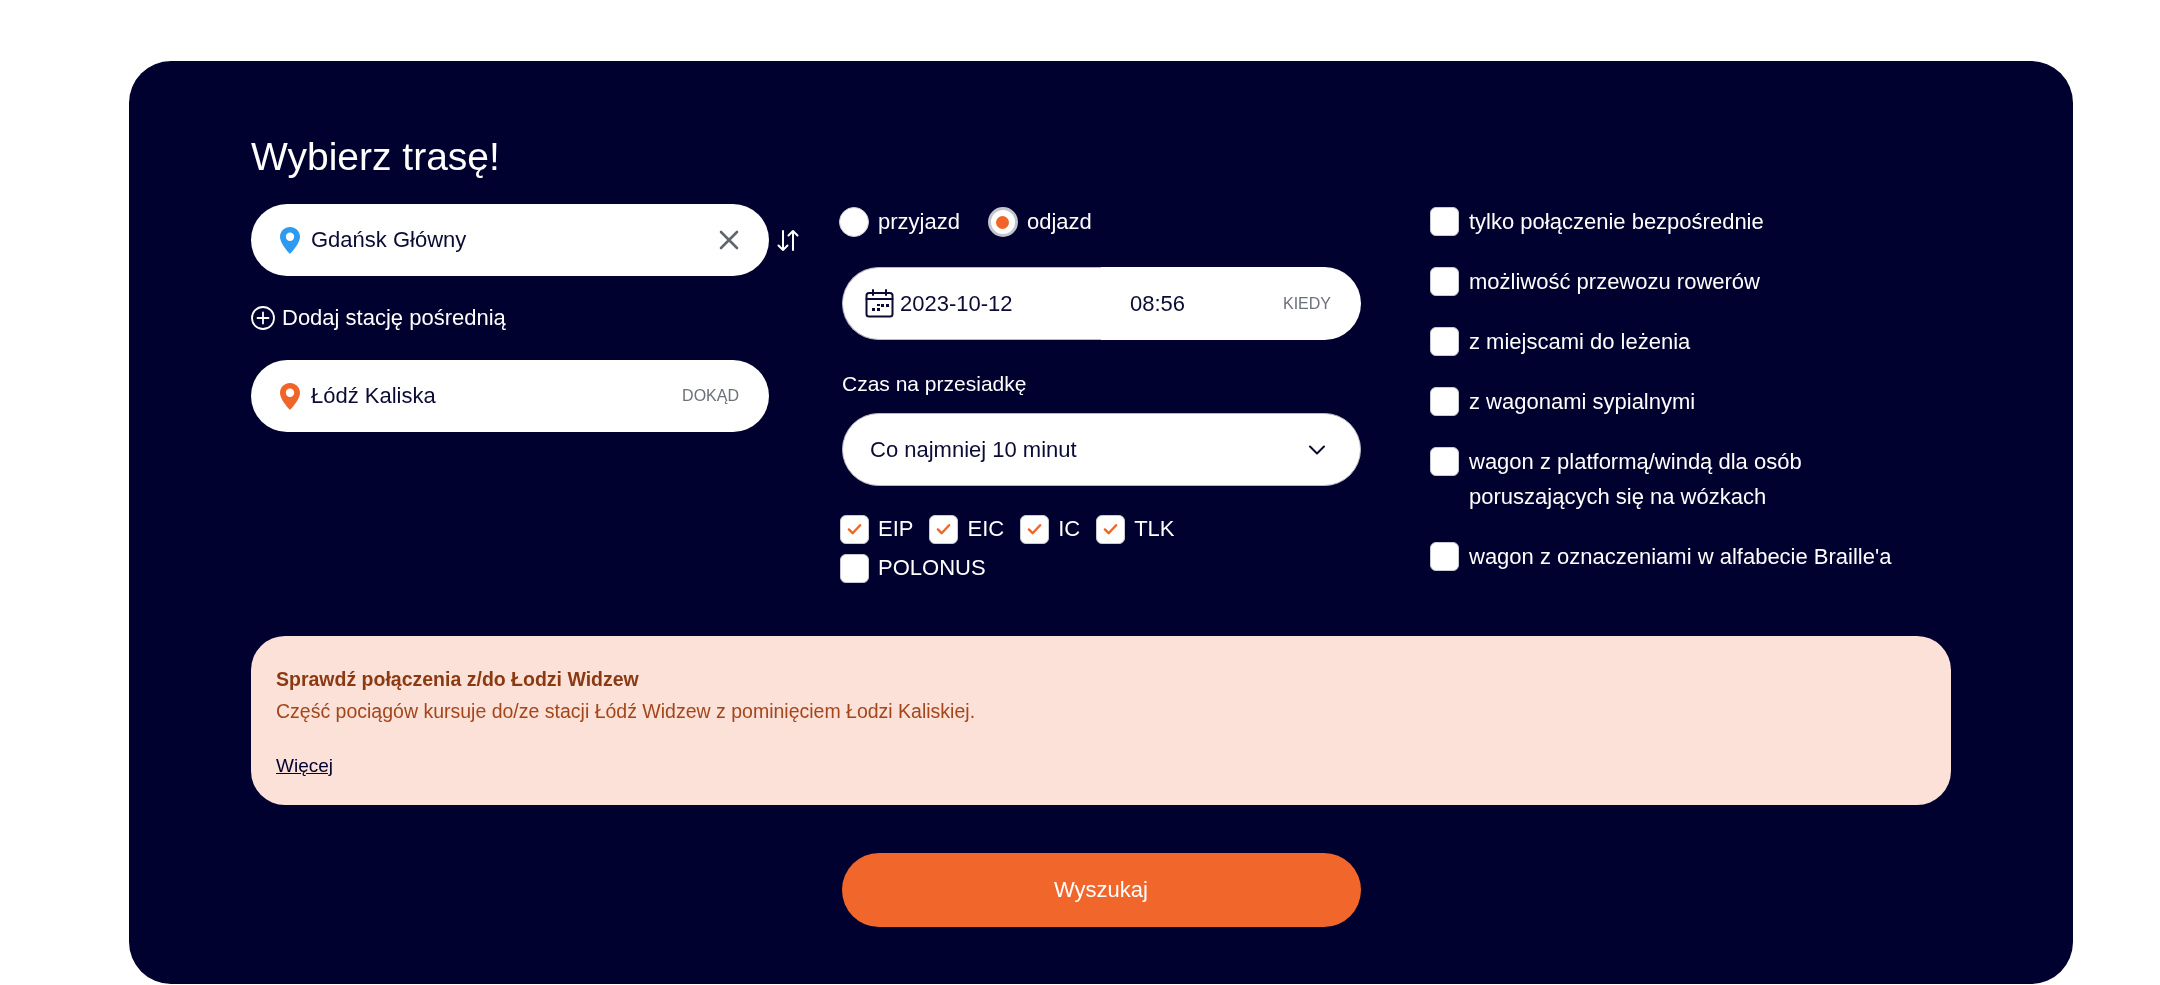  Describe the element at coordinates (729, 240) in the screenshot. I see `close-icon` at that location.